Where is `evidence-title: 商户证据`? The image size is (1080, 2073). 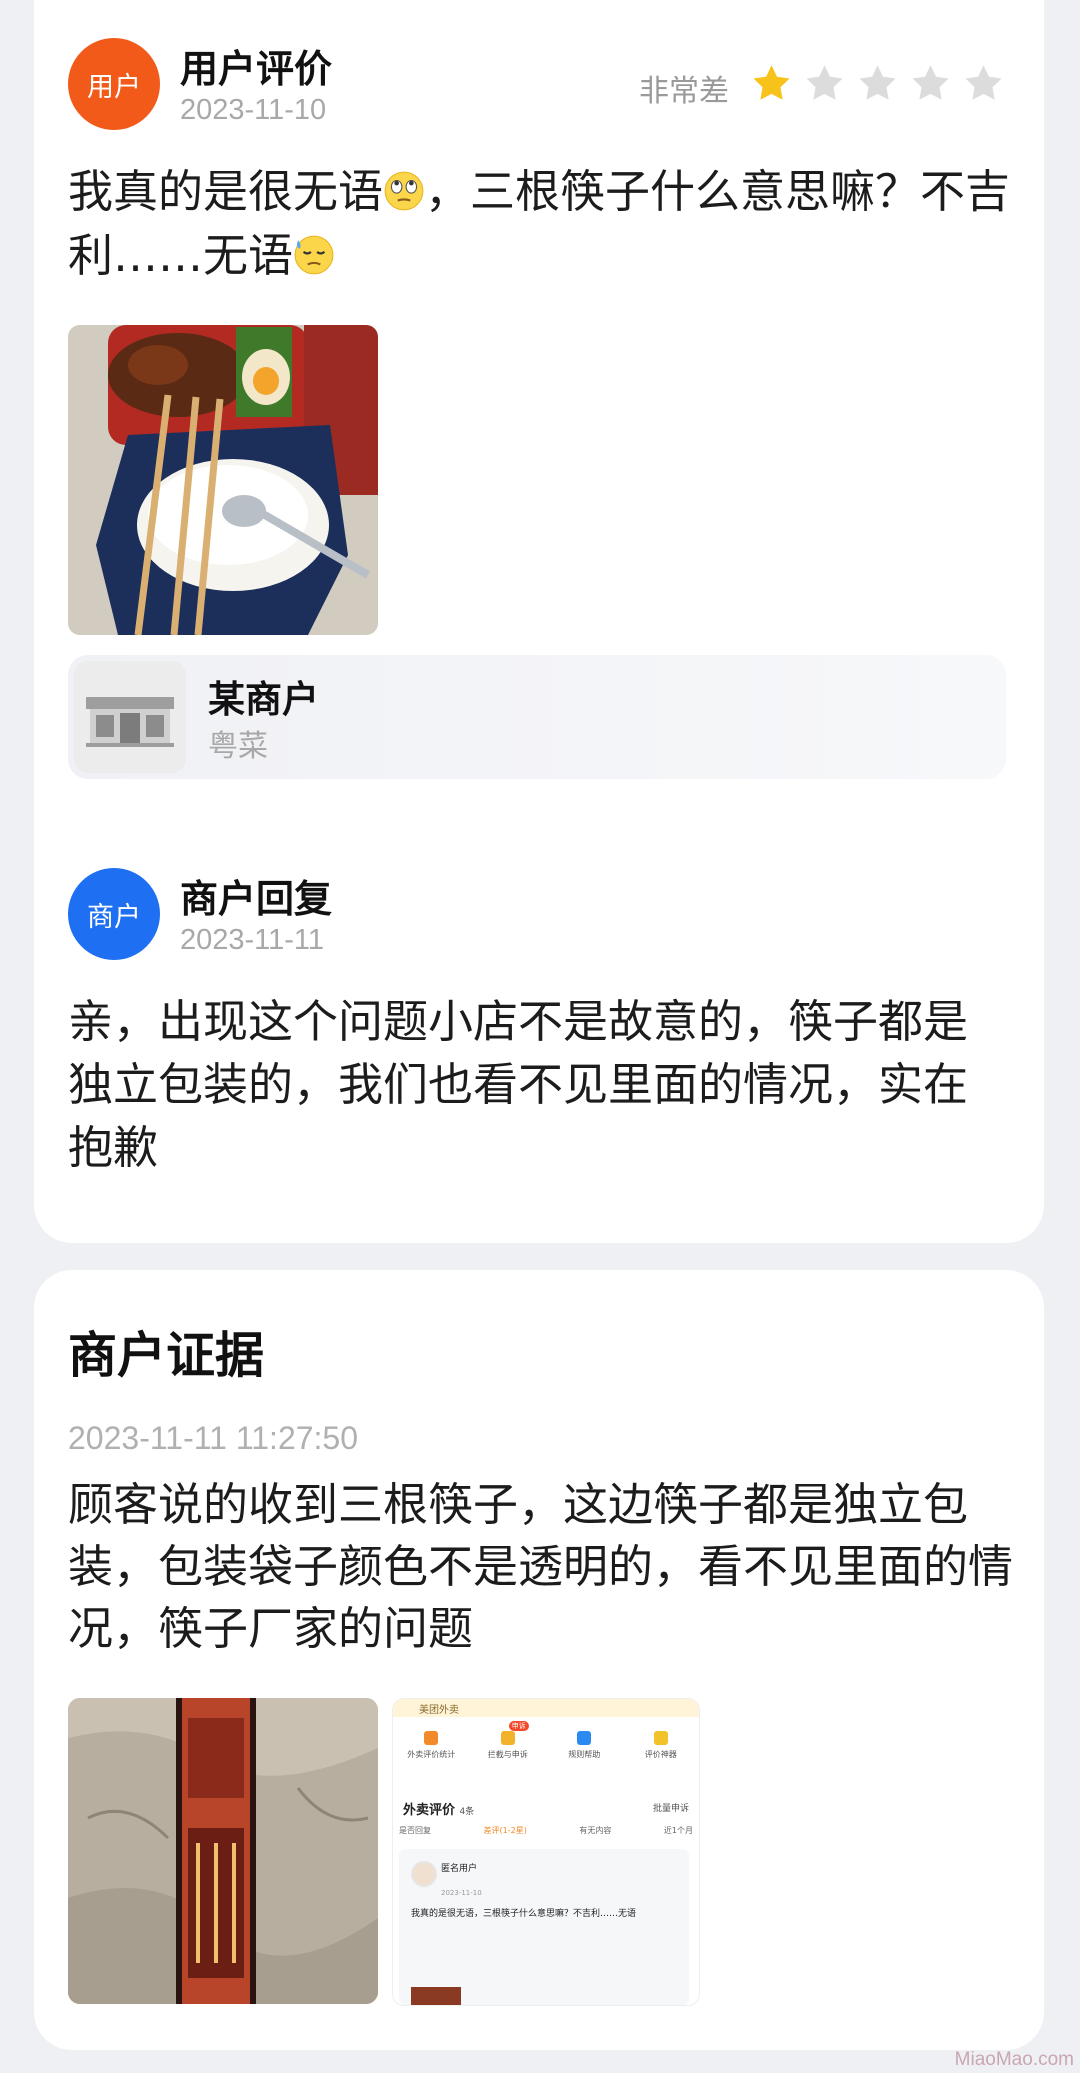 evidence-title: 商户证据 is located at coordinates (166, 1355).